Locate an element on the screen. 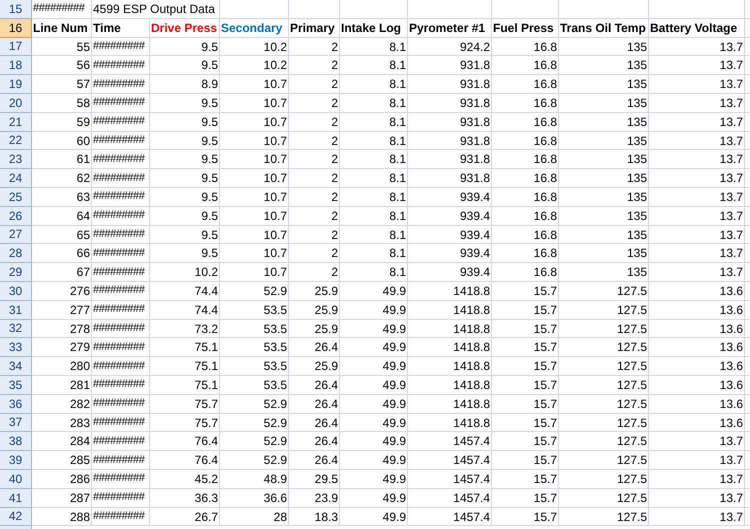 Image resolution: width=750 pixels, height=529 pixels. row-number: 36 is located at coordinates (16, 404).